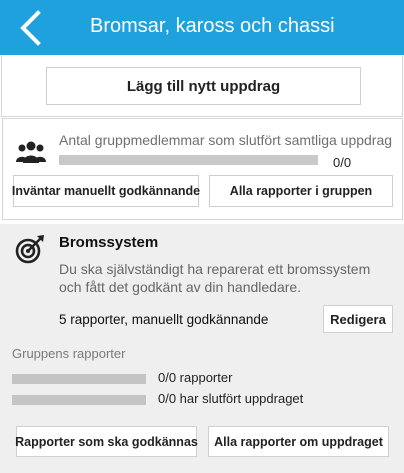  Describe the element at coordinates (188, 160) in the screenshot. I see `group-progress-bar` at that location.